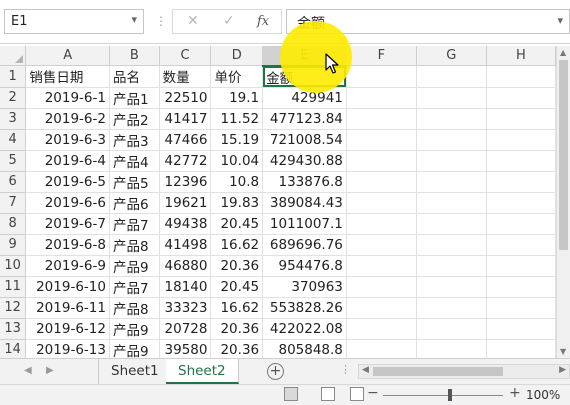 The image size is (570, 405). What do you see at coordinates (563, 155) in the screenshot?
I see `vertical-scroll-thumb` at bounding box center [563, 155].